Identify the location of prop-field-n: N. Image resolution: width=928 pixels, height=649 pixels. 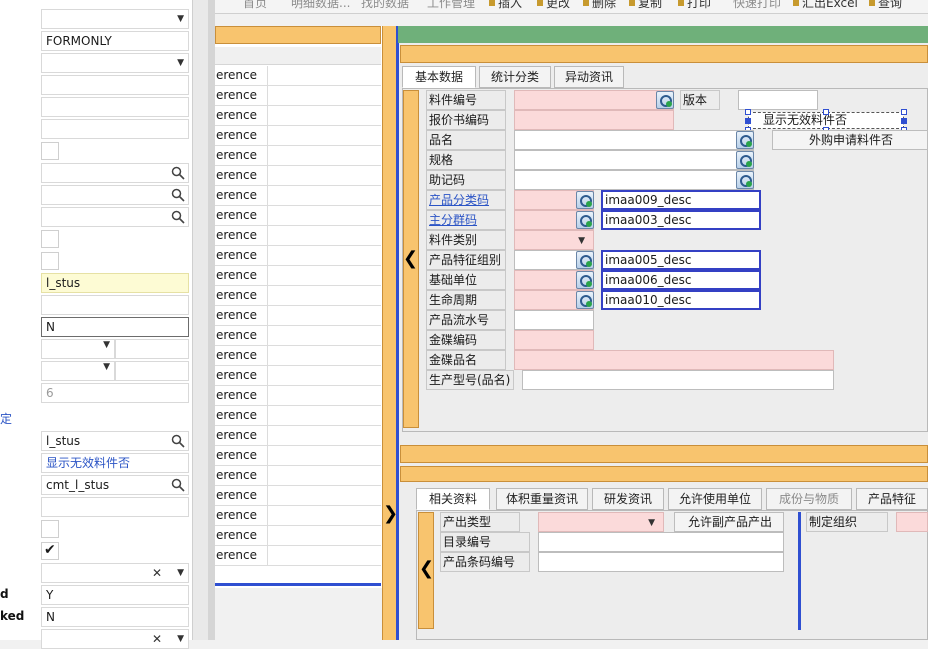
(115, 617).